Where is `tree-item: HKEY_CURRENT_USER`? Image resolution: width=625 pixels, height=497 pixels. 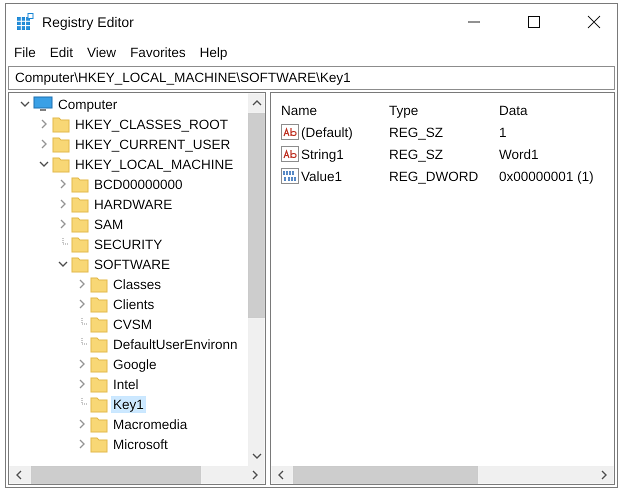
tree-item: HKEY_CURRENT_USER is located at coordinates (152, 144).